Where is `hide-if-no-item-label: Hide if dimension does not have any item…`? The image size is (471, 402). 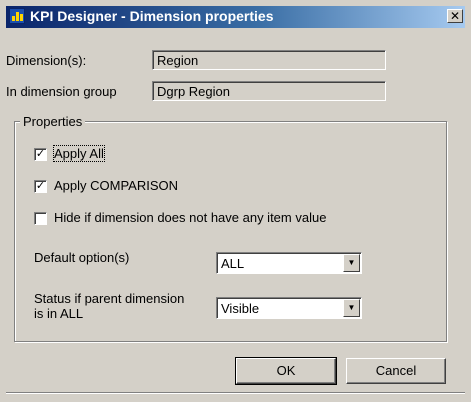
hide-if-no-item-label: Hide if dimension does not have any item… is located at coordinates (190, 217).